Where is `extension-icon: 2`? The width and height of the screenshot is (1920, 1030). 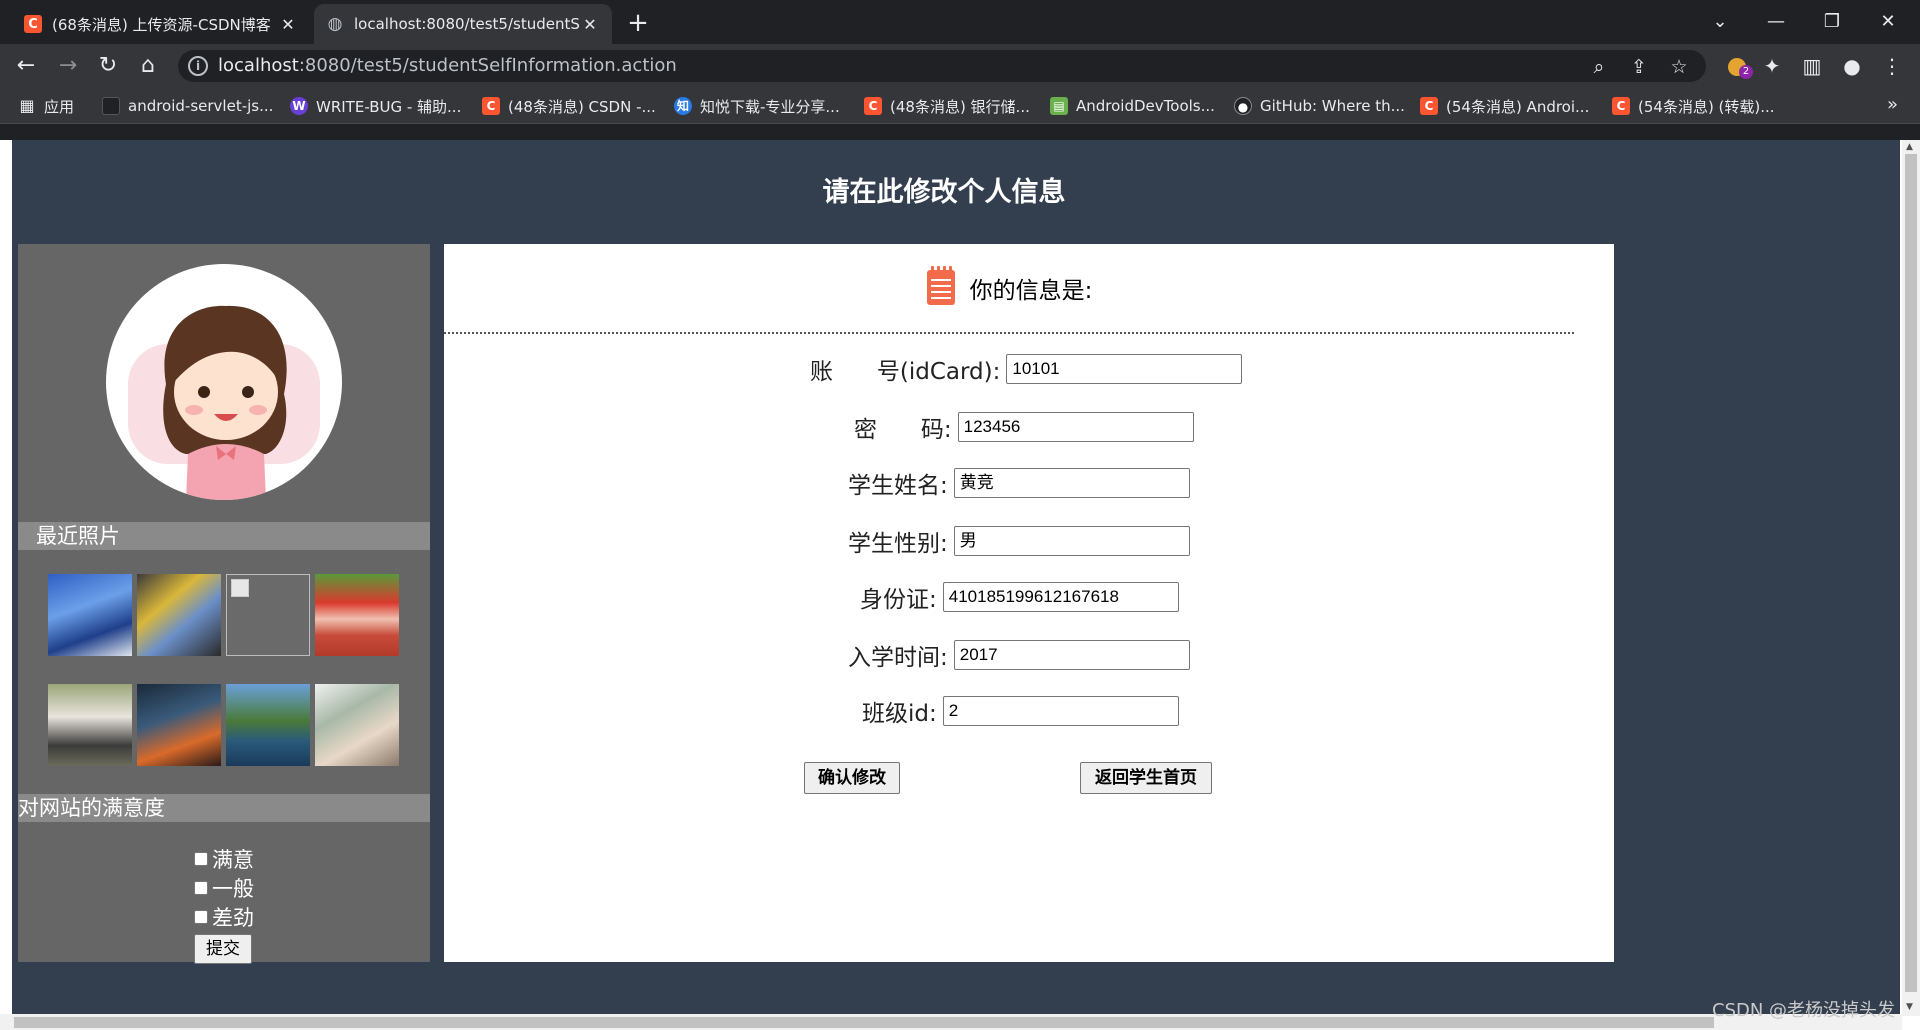 extension-icon: 2 is located at coordinates (1742, 66).